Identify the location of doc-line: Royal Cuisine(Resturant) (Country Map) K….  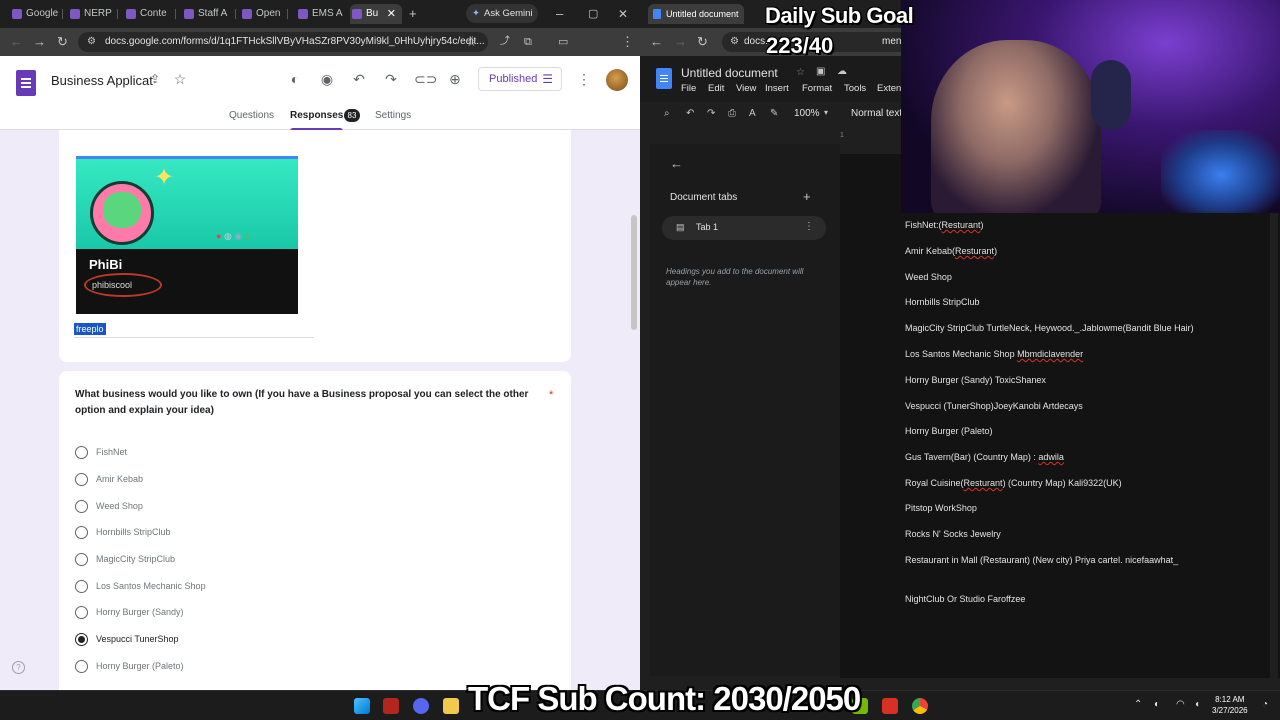
(1013, 483).